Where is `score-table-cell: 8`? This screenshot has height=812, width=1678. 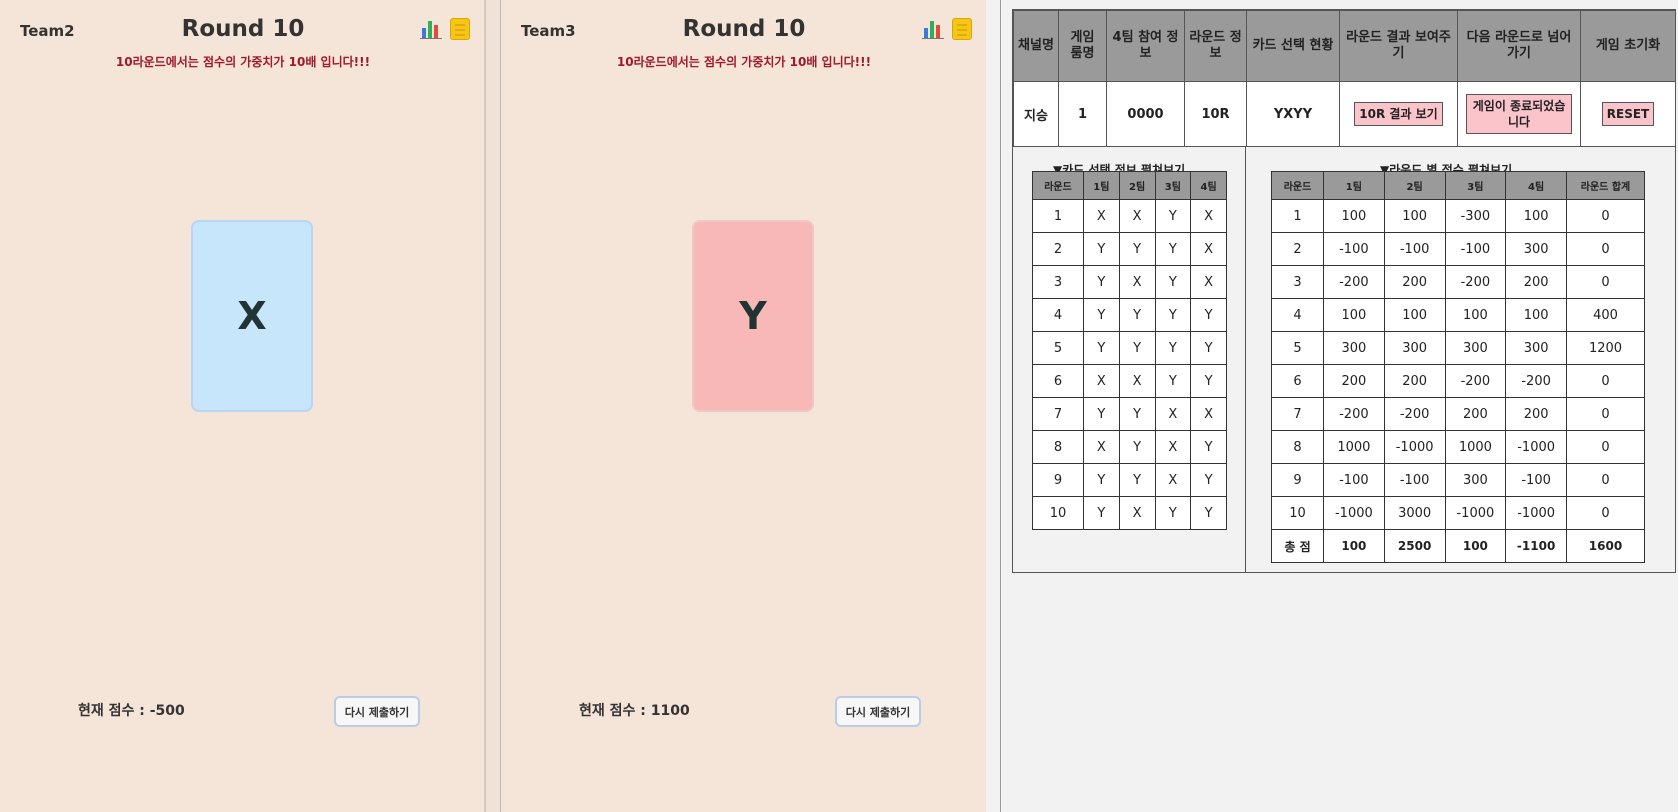
score-table-cell: 8 is located at coordinates (1297, 447).